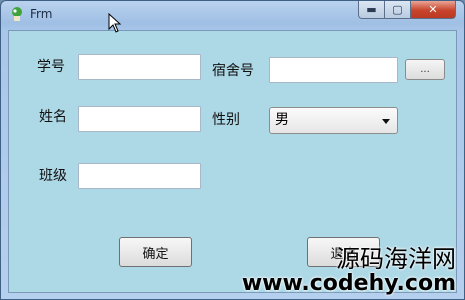 Image resolution: width=465 pixels, height=300 pixels. What do you see at coordinates (226, 120) in the screenshot?
I see `gender-label: 性别` at bounding box center [226, 120].